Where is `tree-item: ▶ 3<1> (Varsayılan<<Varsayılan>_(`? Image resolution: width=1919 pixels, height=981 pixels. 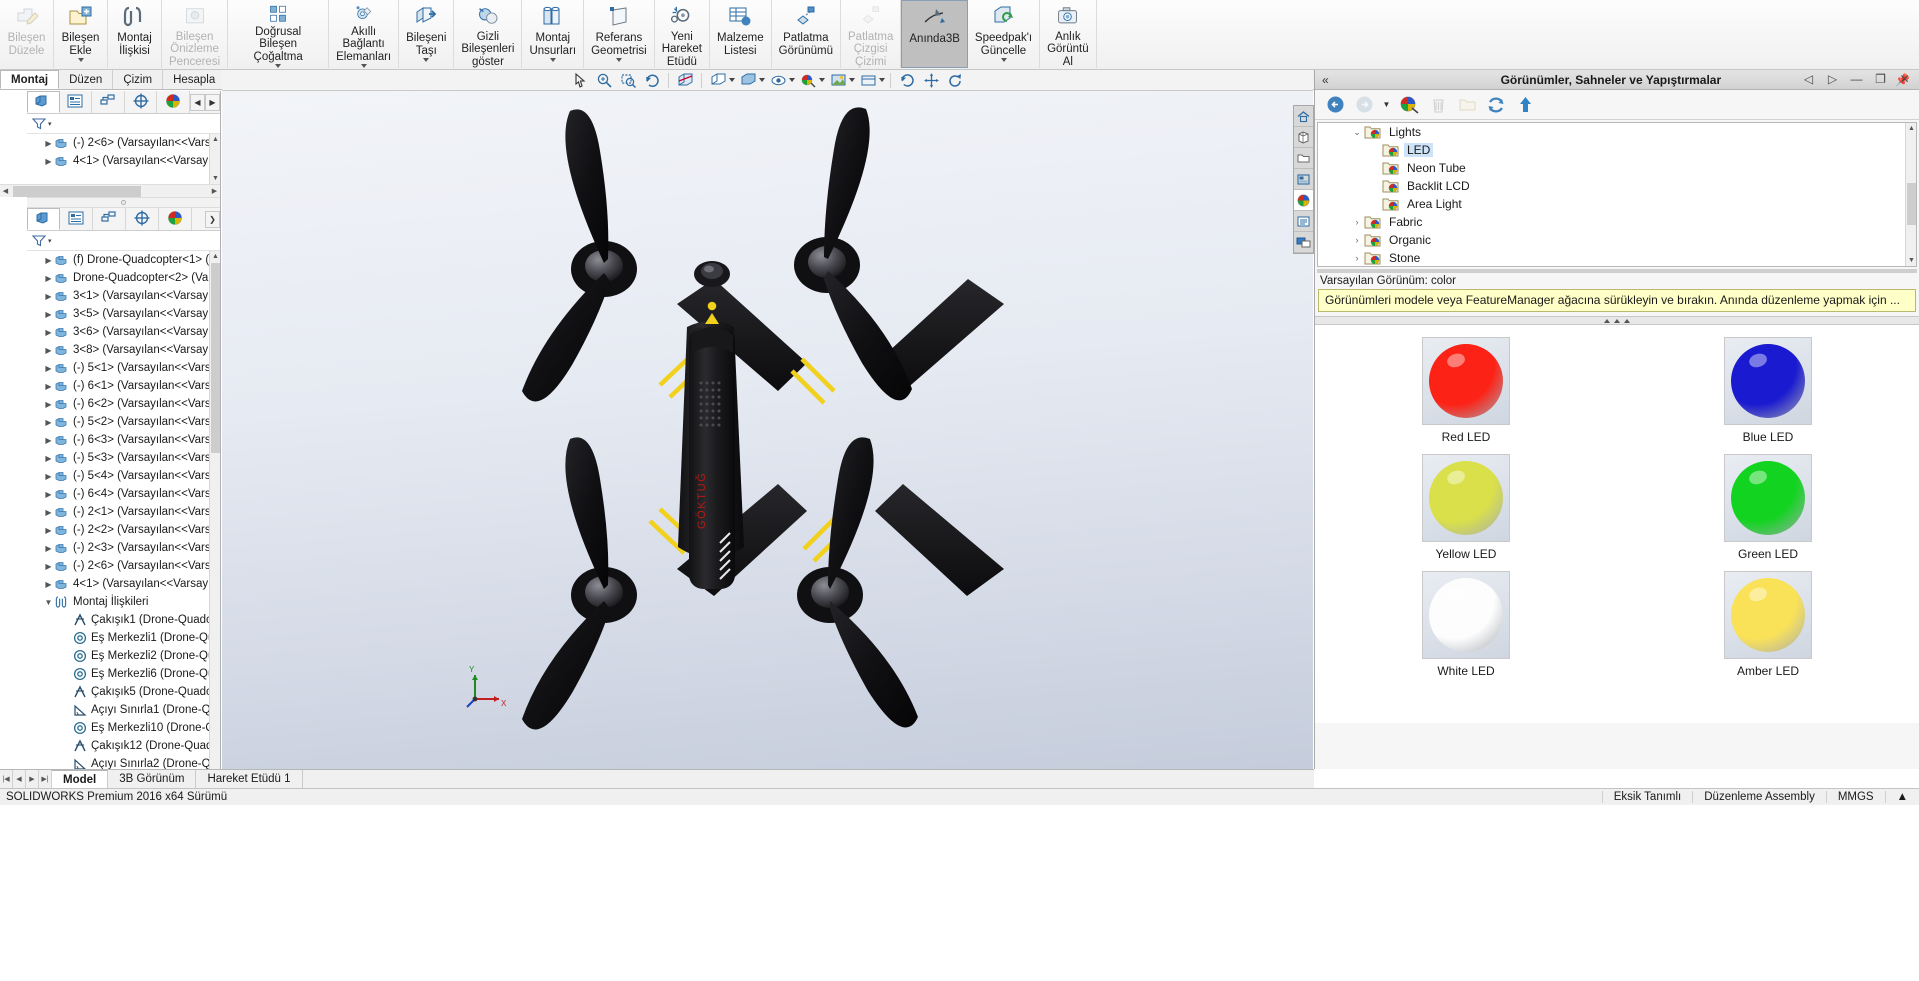
tree-item: ▶ 3<1> (Varsayılan<<Varsayılan>_( is located at coordinates (123, 296).